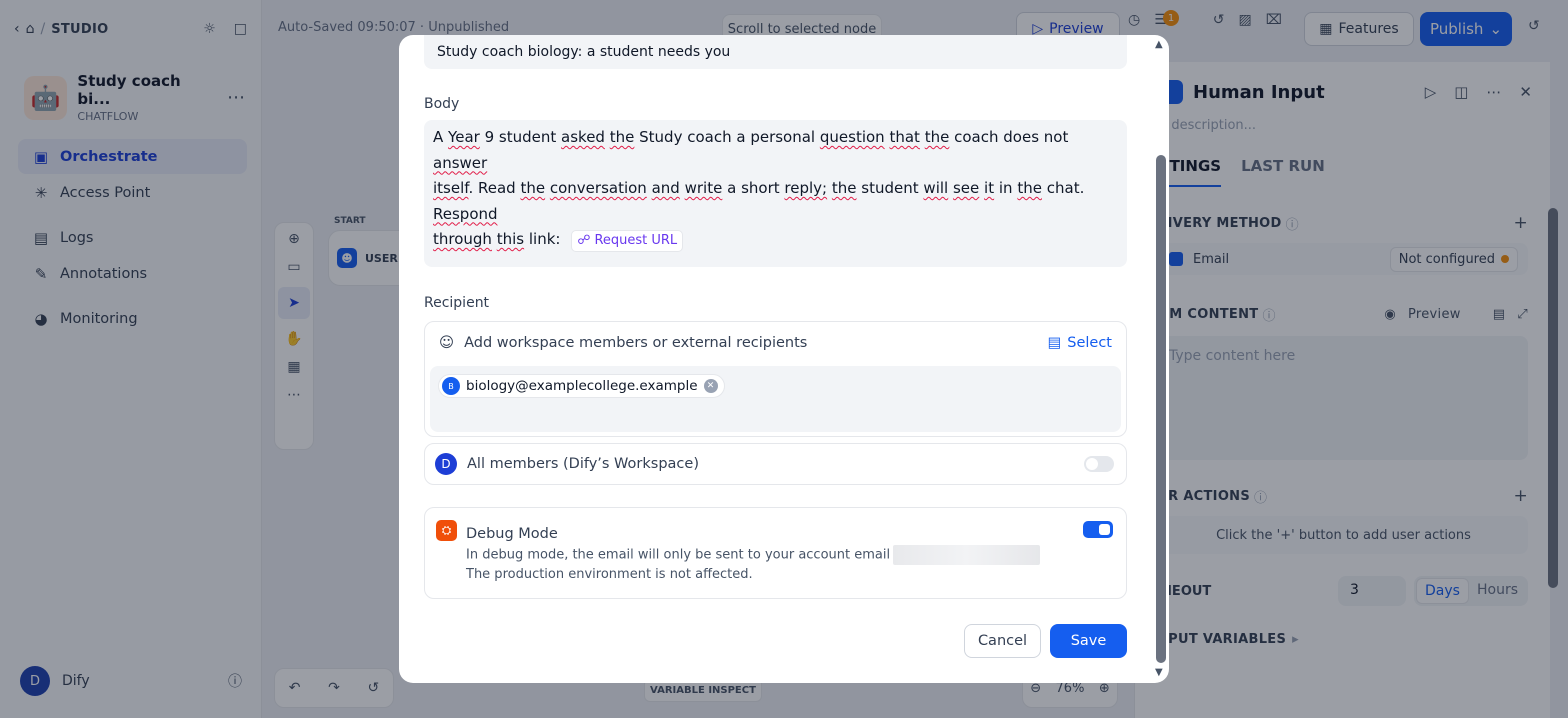 This screenshot has height=718, width=1568. I want to click on recipient-label: Recipient, so click(457, 303).